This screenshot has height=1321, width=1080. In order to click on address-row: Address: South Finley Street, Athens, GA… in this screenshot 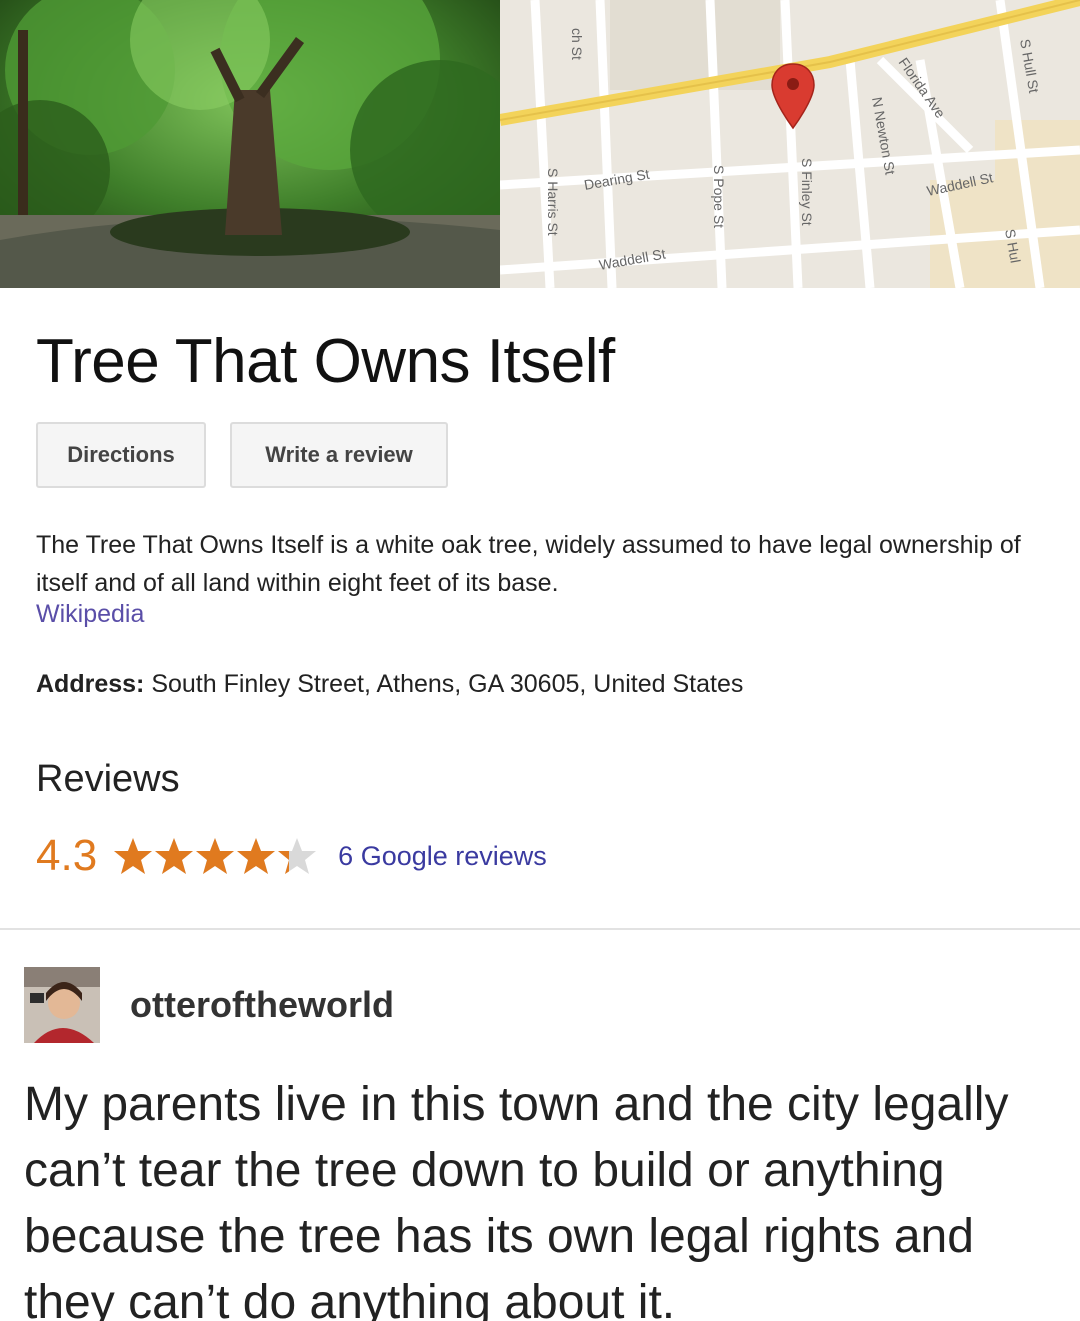, I will do `click(389, 684)`.